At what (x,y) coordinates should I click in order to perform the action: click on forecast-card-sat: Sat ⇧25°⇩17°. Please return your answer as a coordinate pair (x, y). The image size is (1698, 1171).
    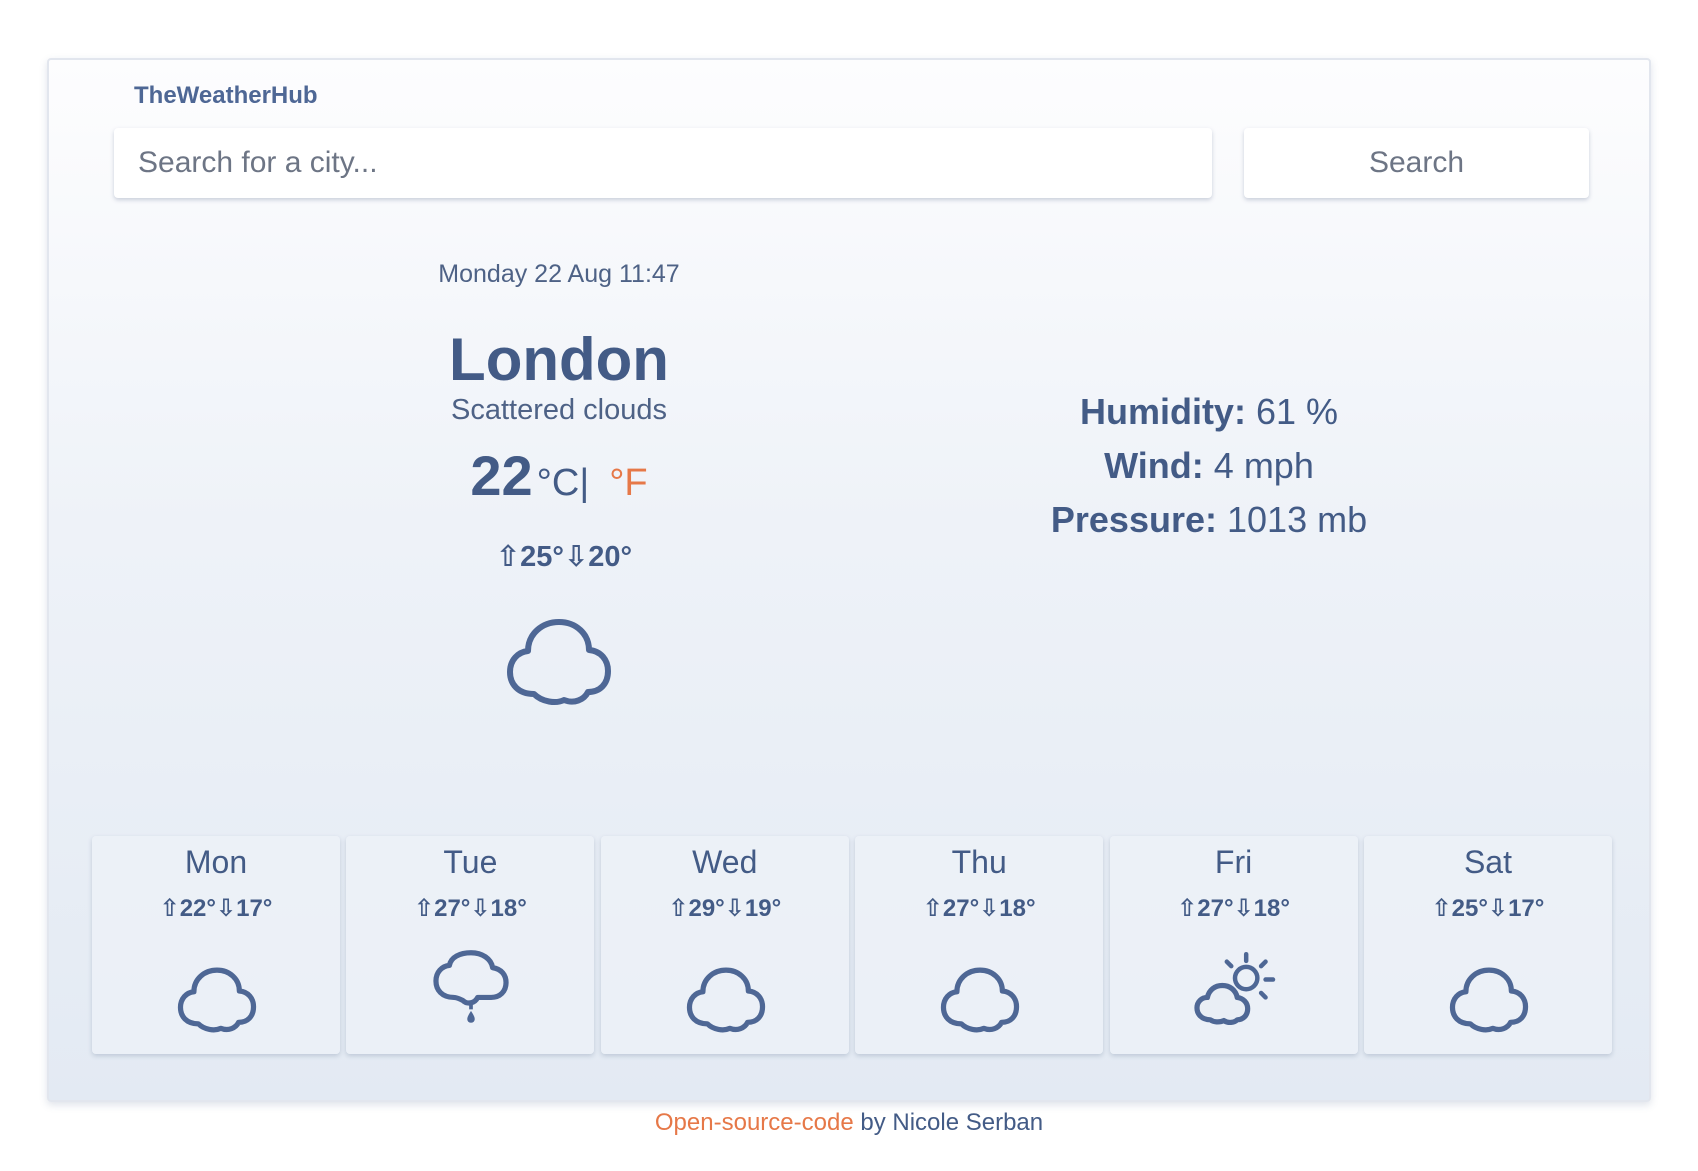
    Looking at the image, I should click on (1487, 945).